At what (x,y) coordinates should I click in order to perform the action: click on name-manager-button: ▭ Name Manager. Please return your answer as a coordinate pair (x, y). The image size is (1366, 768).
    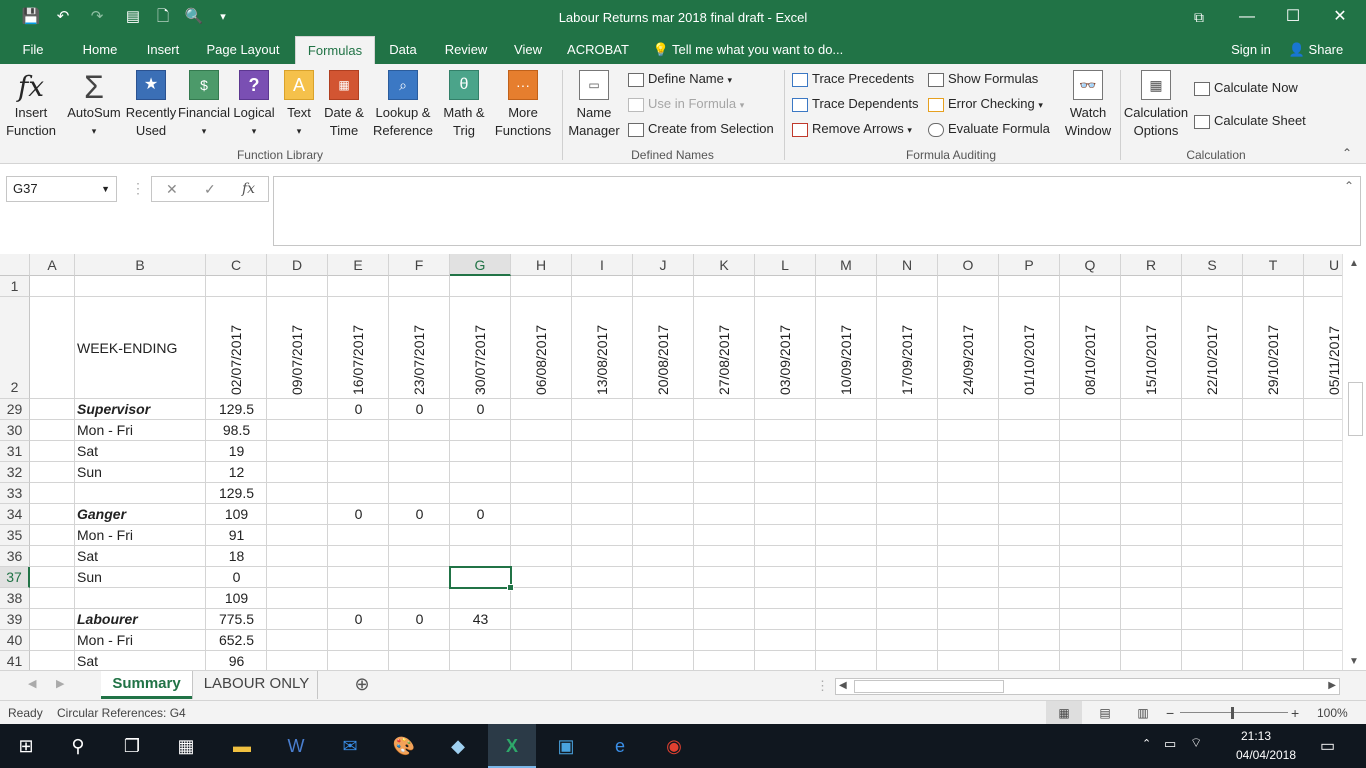
    Looking at the image, I should click on (594, 105).